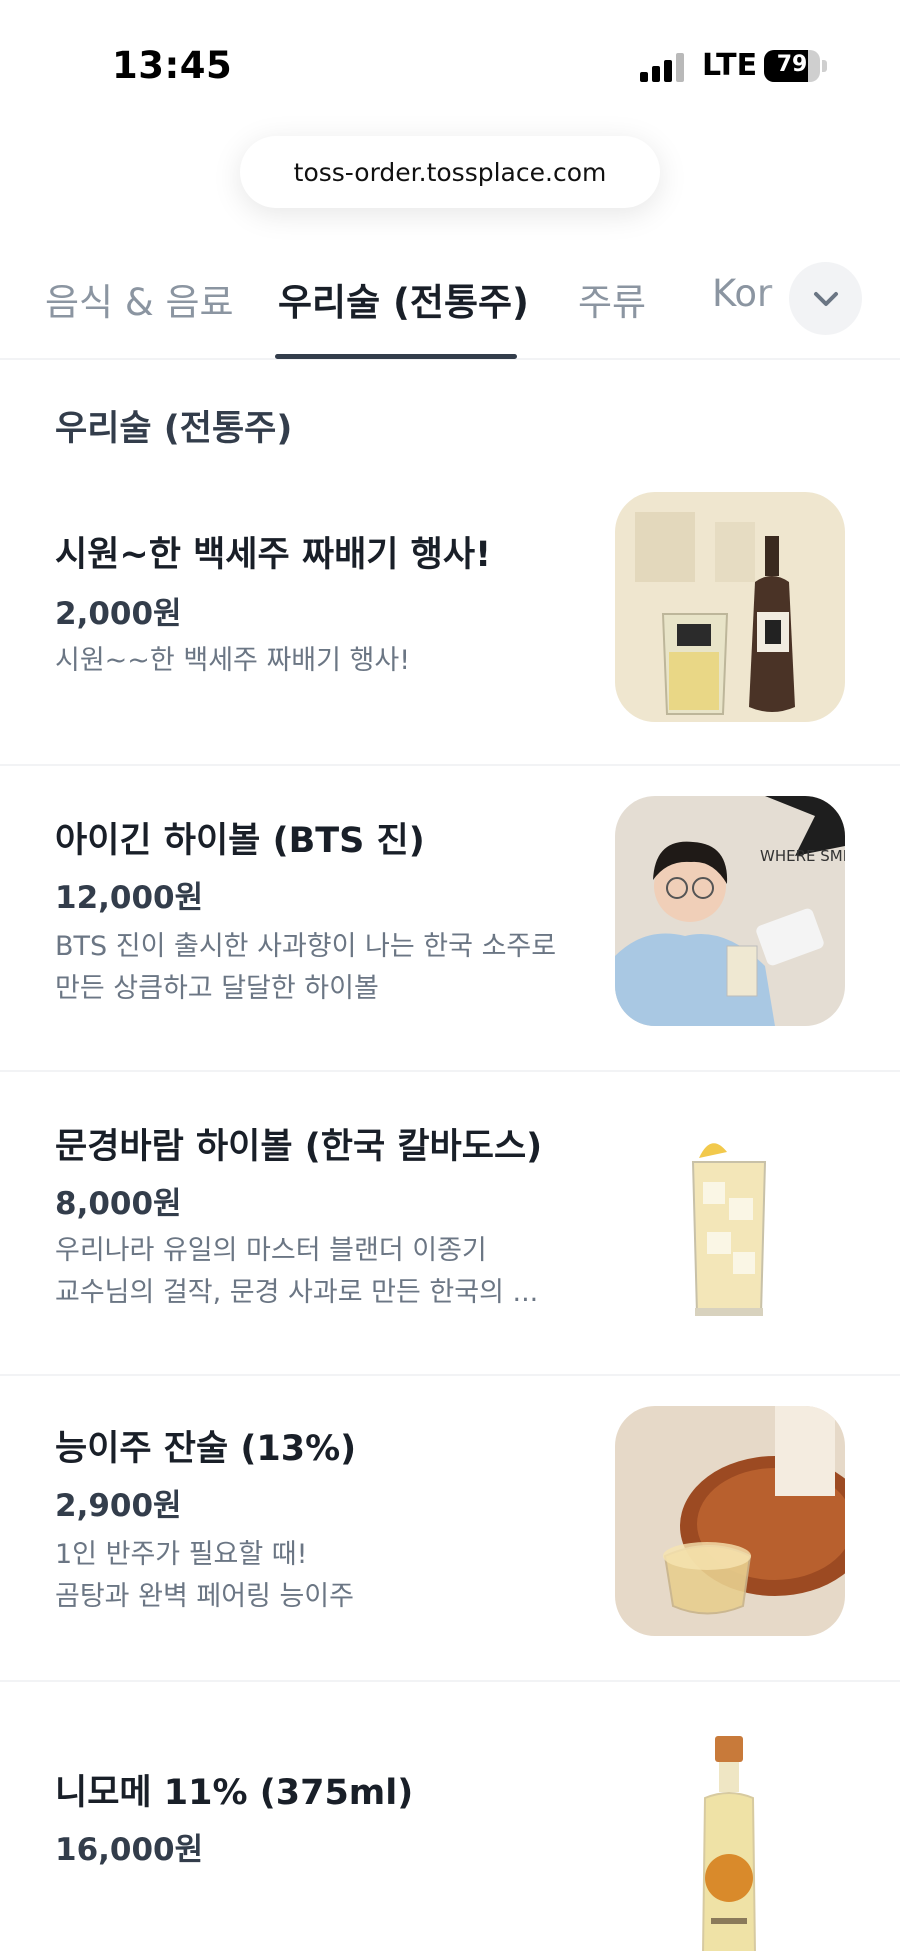 The height and width of the screenshot is (1951, 900). Describe the element at coordinates (234, 1793) in the screenshot. I see `item-name: 니모메 11% (375ml)` at that location.